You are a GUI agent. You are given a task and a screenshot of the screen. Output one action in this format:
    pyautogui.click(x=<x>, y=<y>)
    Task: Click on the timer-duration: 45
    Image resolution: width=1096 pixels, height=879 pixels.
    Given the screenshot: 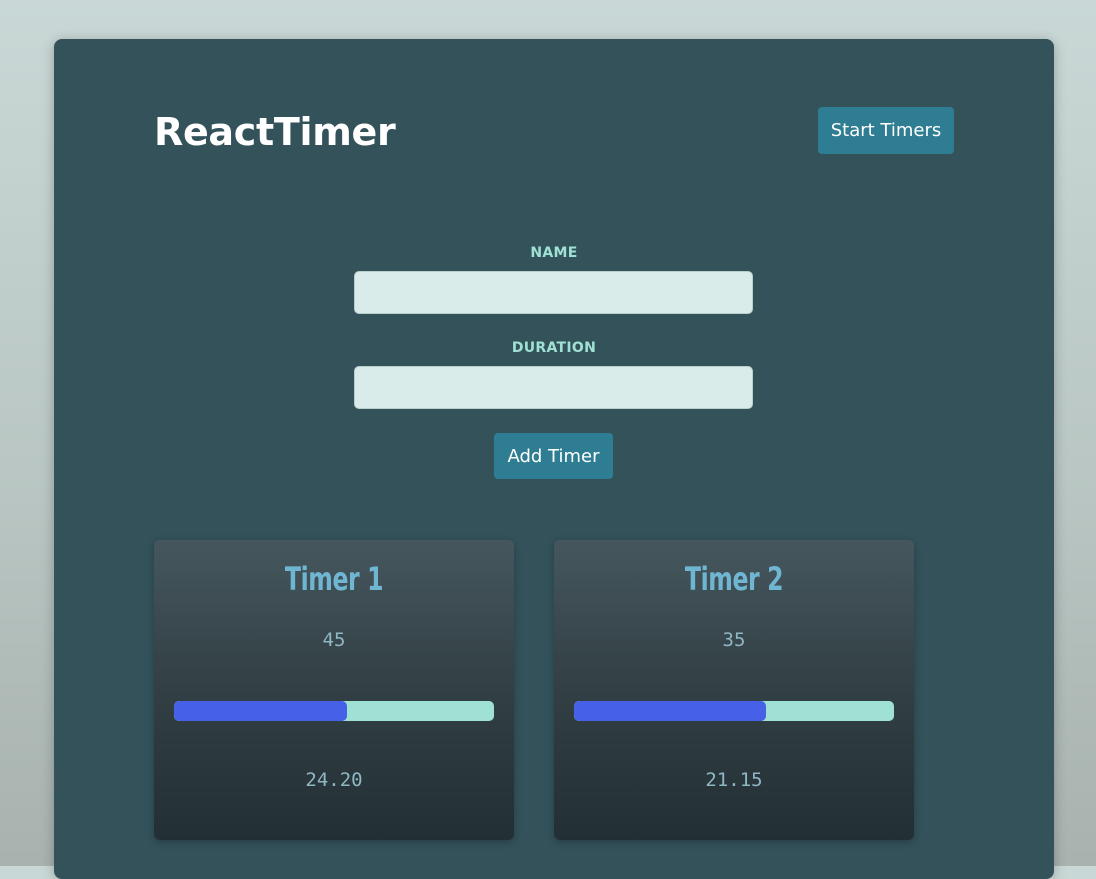 What is the action you would take?
    pyautogui.click(x=334, y=640)
    